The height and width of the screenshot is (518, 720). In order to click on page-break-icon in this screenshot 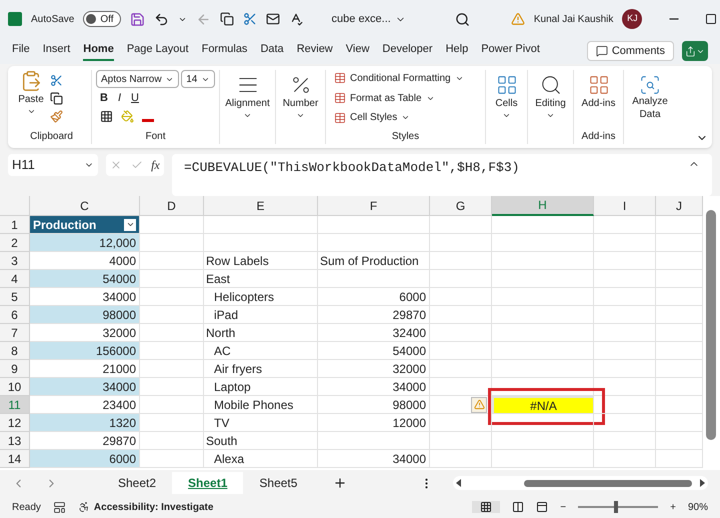, I will do `click(542, 507)`.